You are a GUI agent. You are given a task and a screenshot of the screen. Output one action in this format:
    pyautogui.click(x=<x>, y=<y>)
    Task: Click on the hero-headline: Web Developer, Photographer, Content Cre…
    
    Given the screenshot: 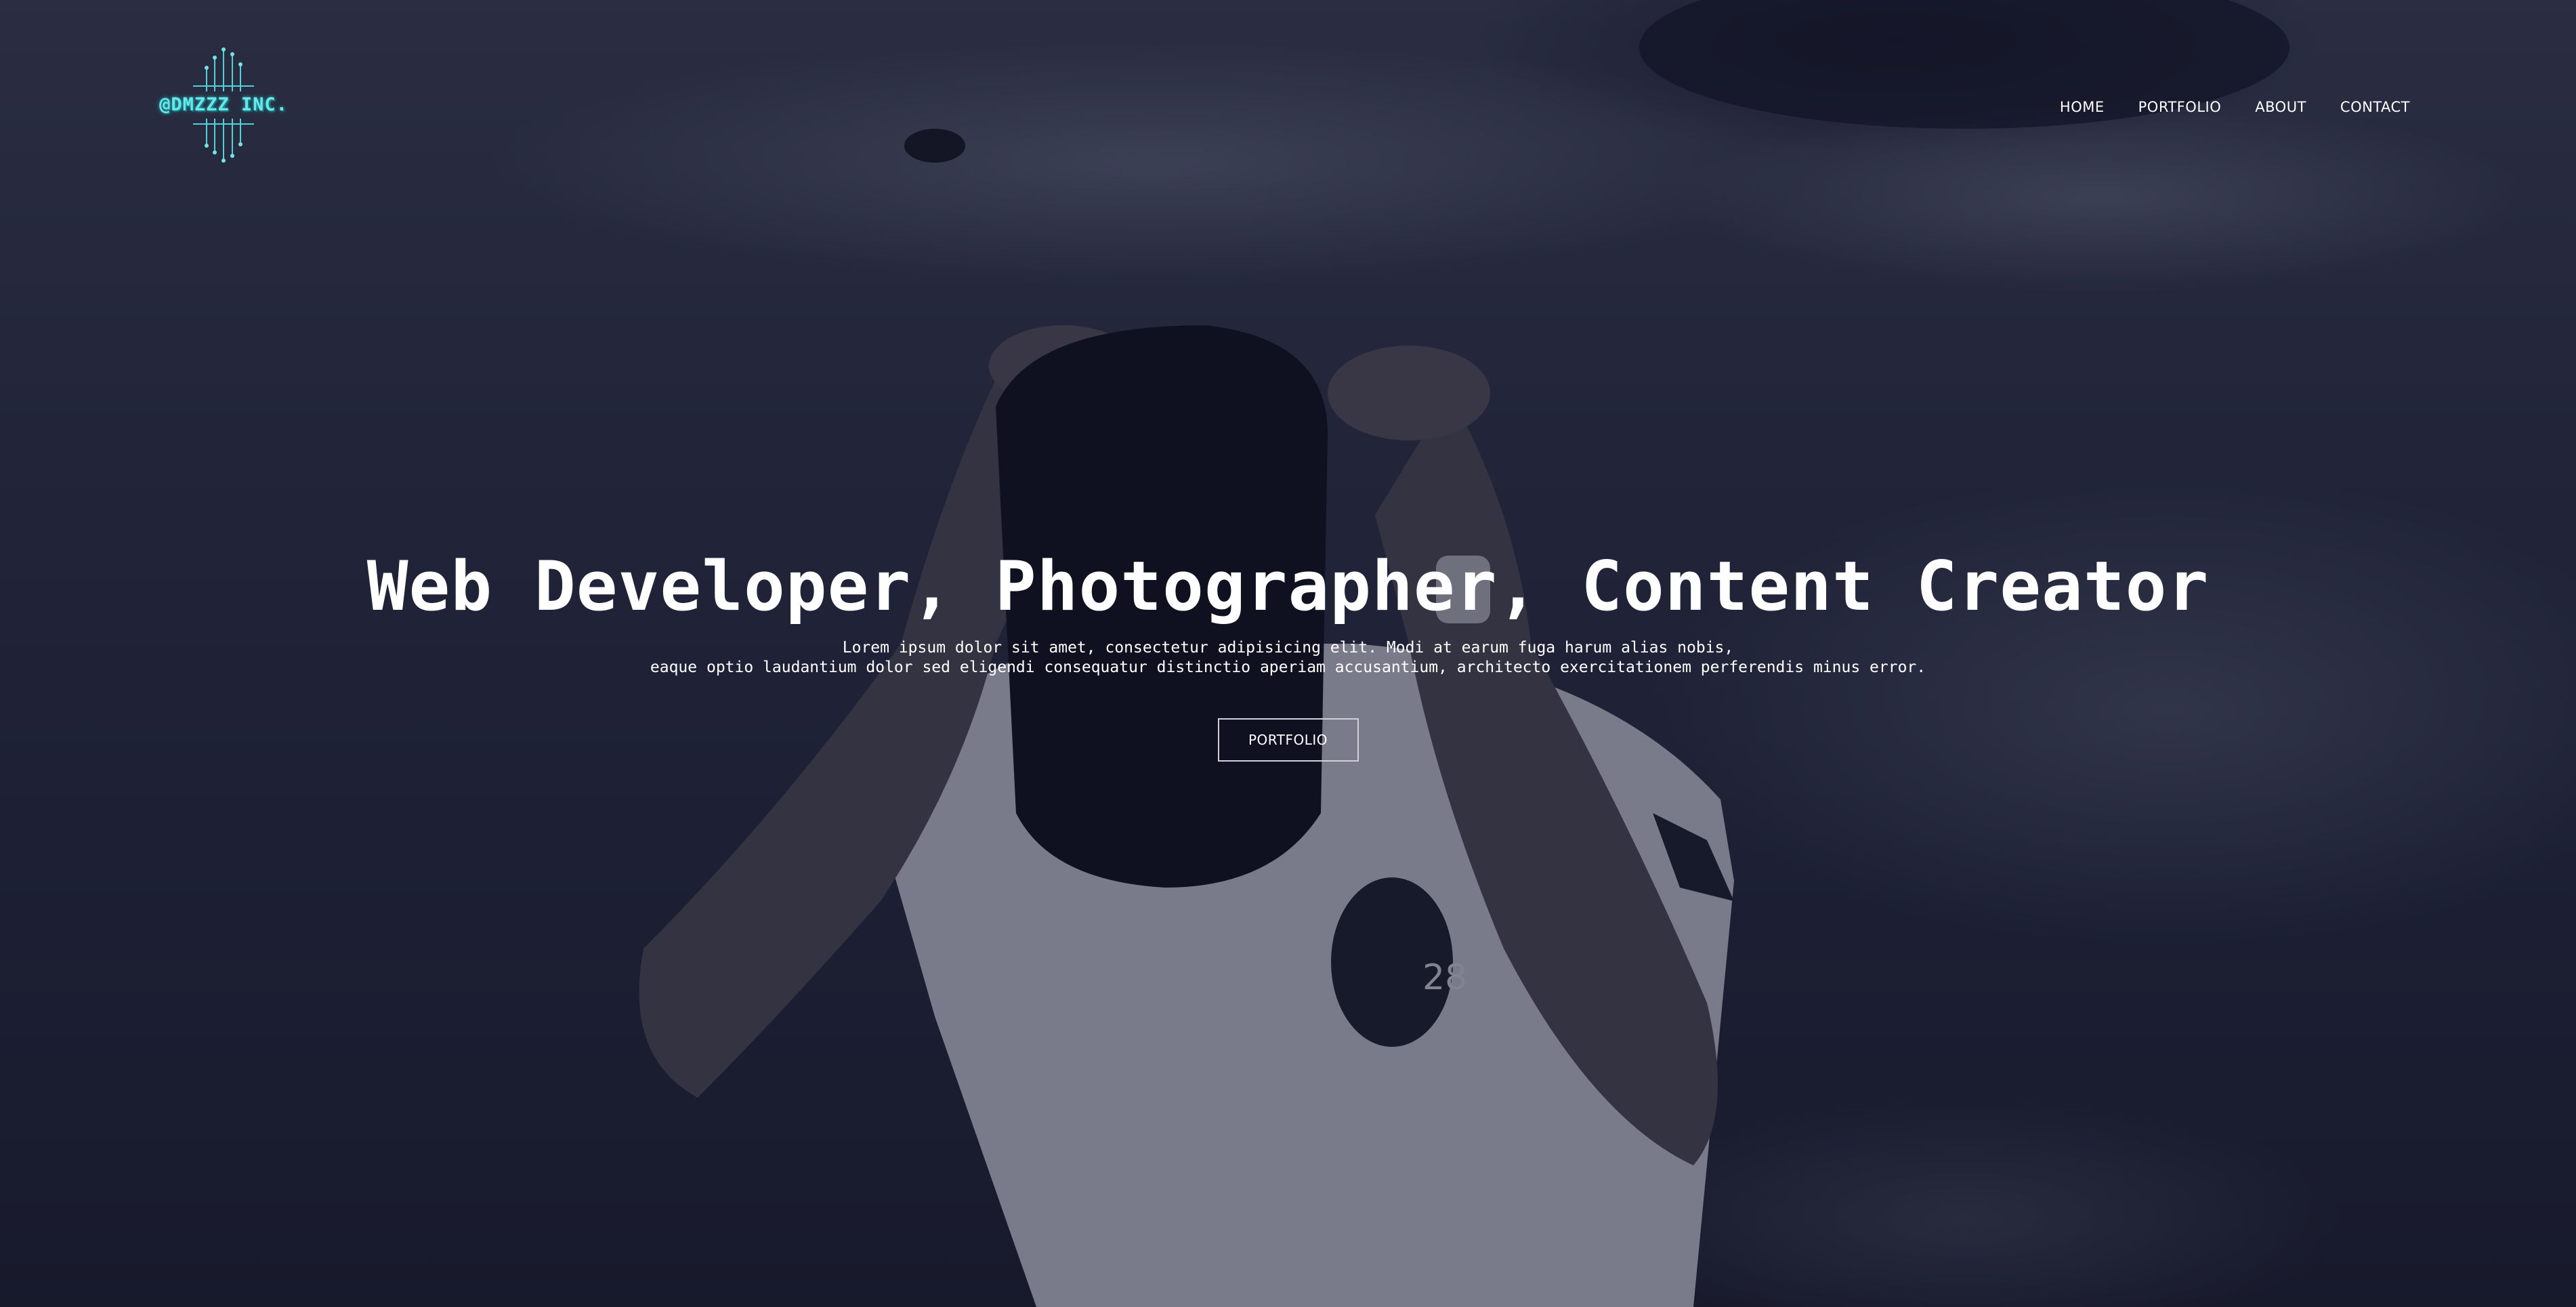 What is the action you would take?
    pyautogui.click(x=1288, y=586)
    